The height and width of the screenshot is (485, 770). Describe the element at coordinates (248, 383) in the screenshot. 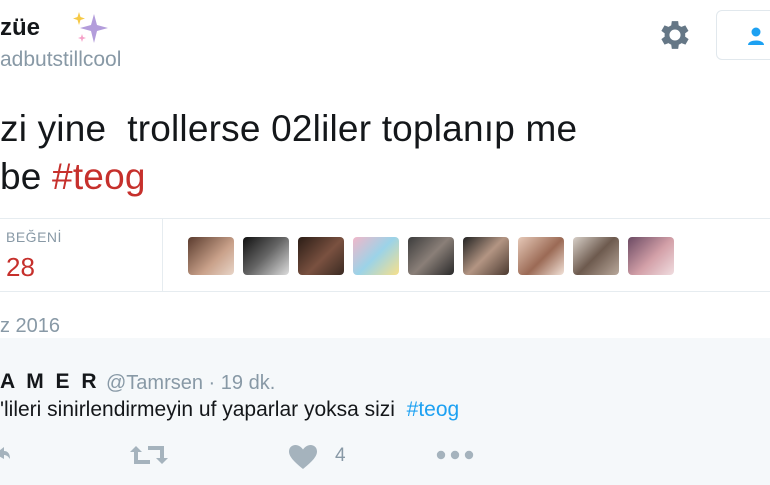

I see `reply-time: 19 dk.` at that location.